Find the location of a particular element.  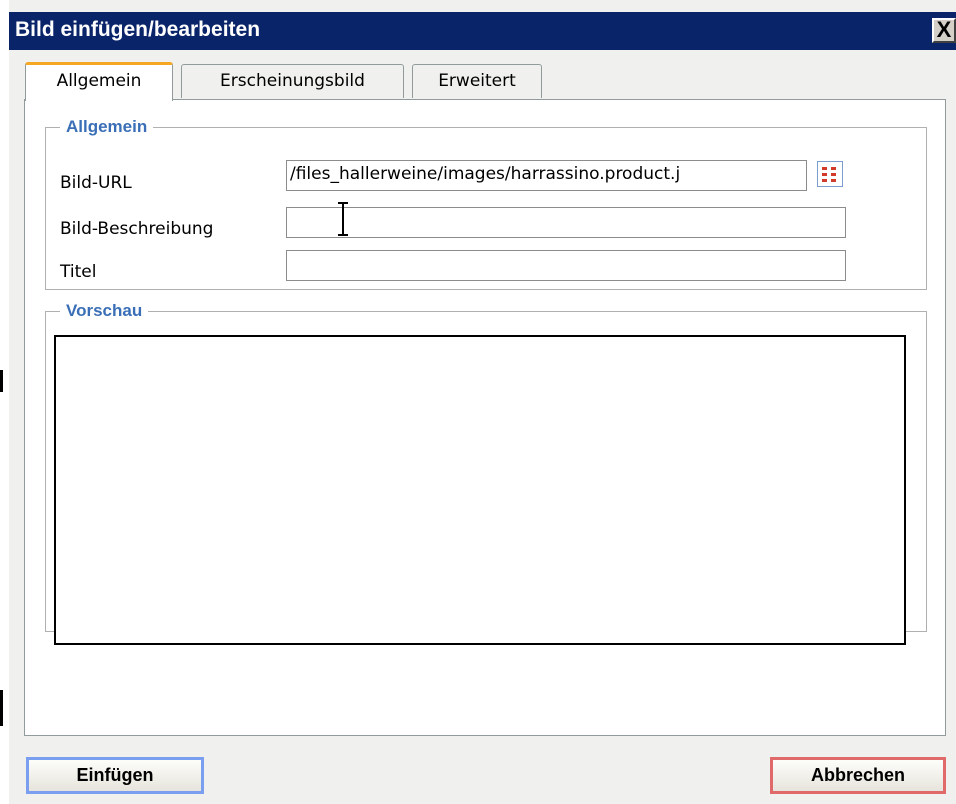

image-url-label: Bild-URL is located at coordinates (96, 183).